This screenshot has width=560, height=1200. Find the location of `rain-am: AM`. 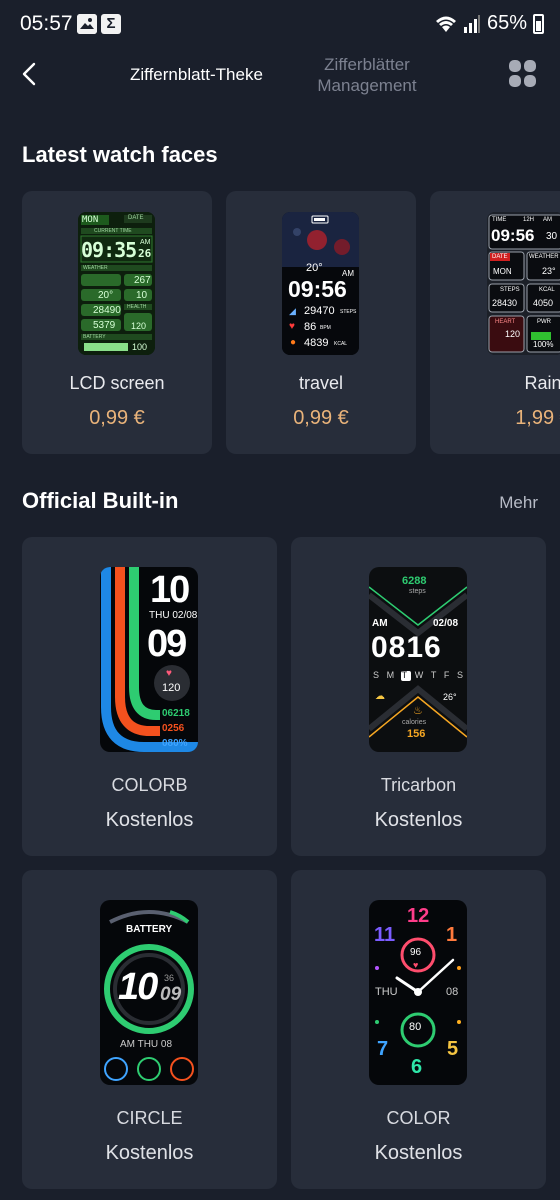

rain-am: AM is located at coordinates (547, 220).